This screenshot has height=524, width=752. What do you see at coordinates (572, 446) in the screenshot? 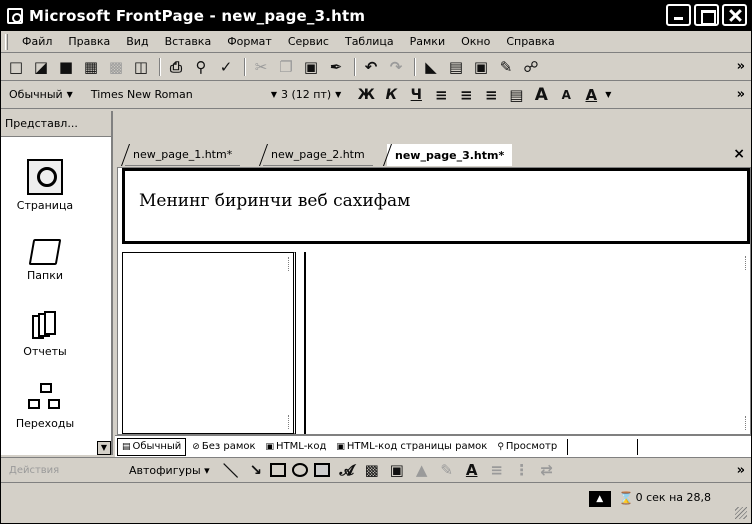
I see `horizontal-scrollbar` at bounding box center [572, 446].